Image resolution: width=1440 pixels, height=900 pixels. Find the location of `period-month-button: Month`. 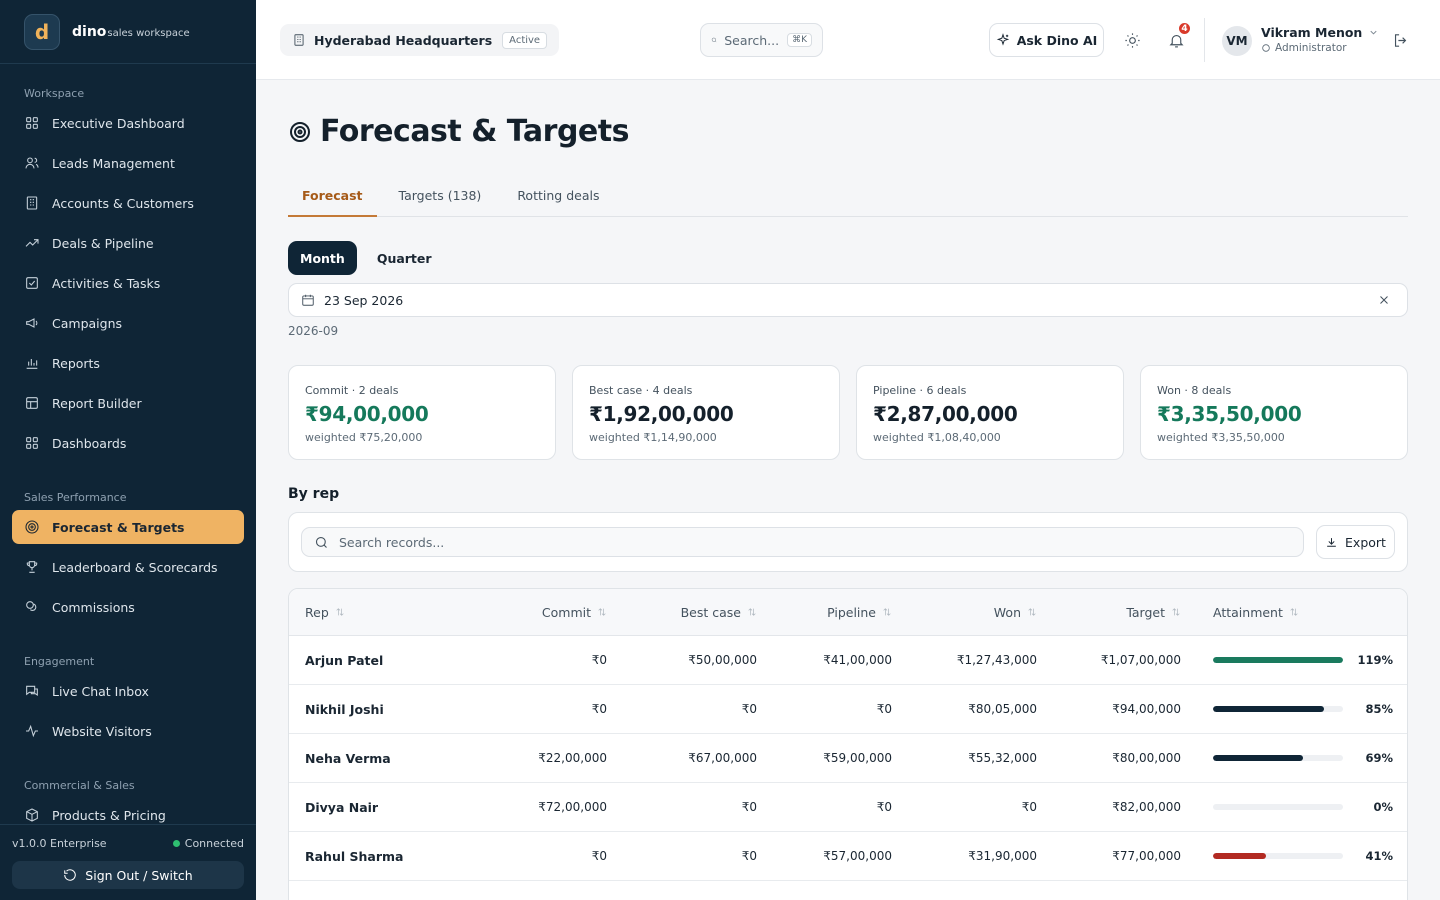

period-month-button: Month is located at coordinates (322, 258).